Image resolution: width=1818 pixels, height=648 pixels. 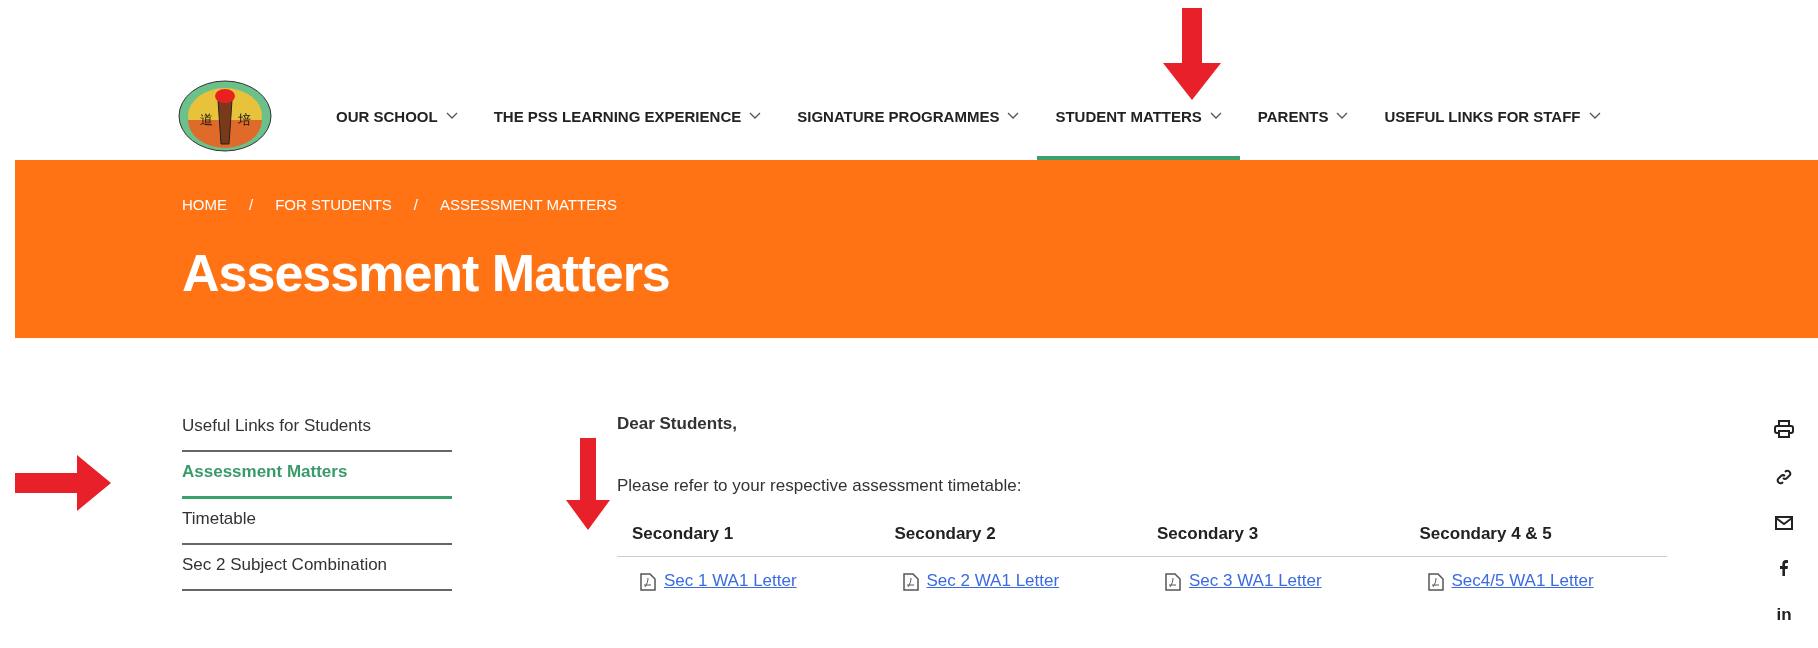 What do you see at coordinates (993, 580) in the screenshot?
I see `letter-pdf-link: Sec 2 WA1 Letter` at bounding box center [993, 580].